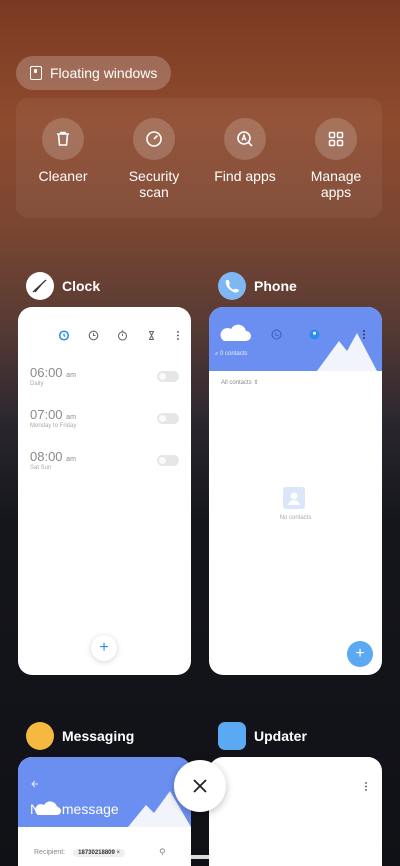 The image size is (400, 866). Describe the element at coordinates (280, 736) in the screenshot. I see `updater-app-name: Updater` at that location.